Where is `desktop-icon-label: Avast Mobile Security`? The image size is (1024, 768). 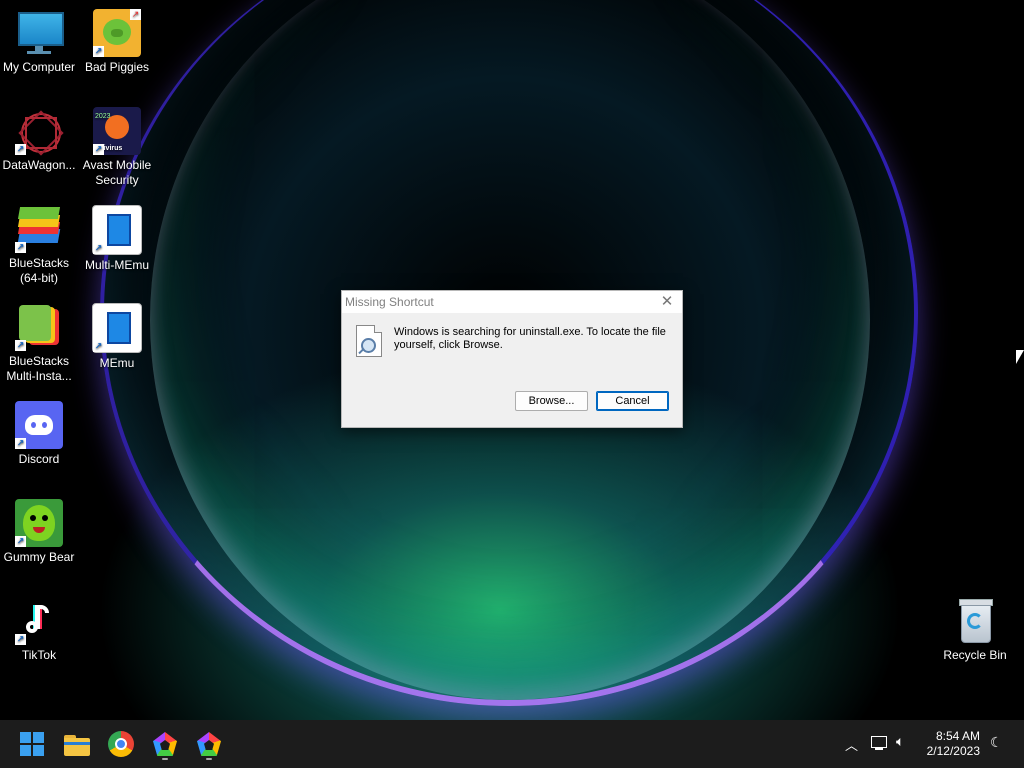
desktop-icon-label: Avast Mobile Security is located at coordinates (117, 172).